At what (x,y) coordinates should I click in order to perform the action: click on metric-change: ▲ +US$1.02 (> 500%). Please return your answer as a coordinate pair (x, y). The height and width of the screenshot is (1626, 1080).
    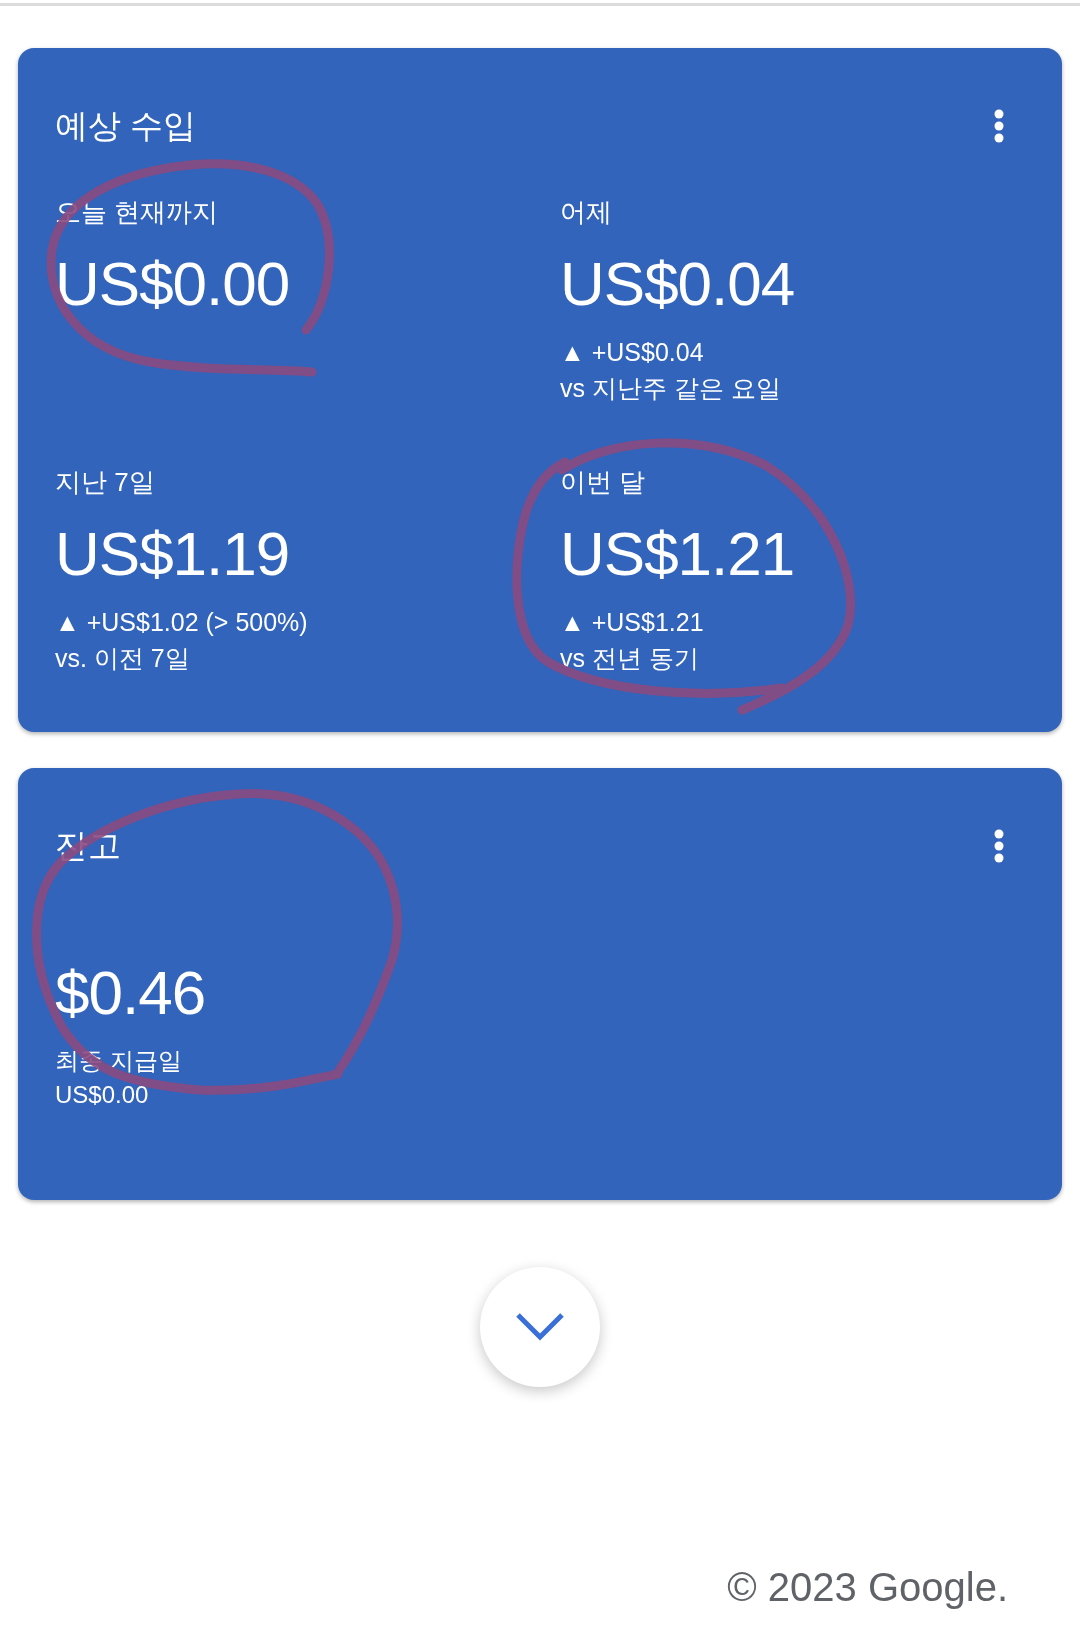
    Looking at the image, I should click on (181, 622).